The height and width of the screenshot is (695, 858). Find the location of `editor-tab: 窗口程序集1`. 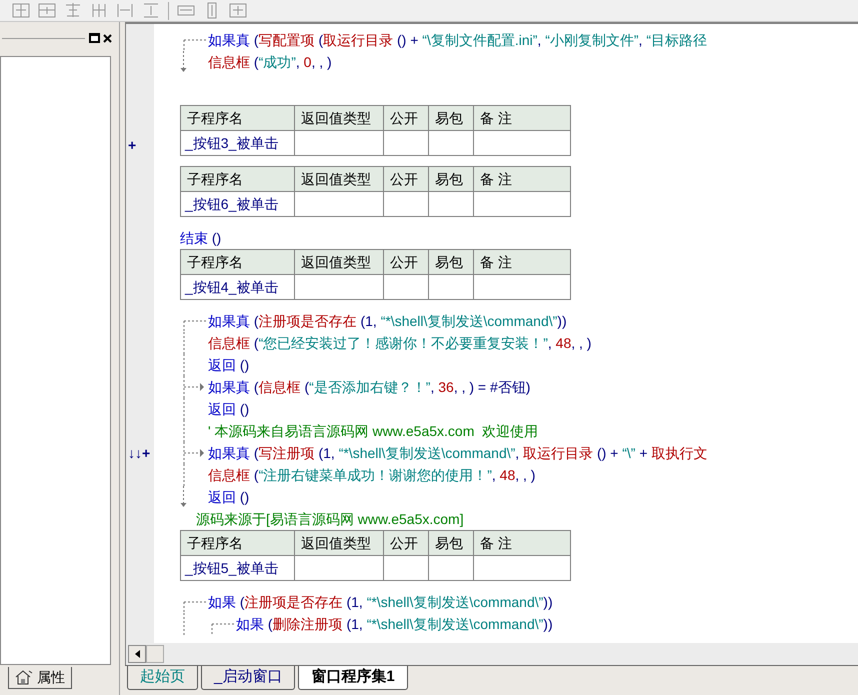

editor-tab: 窗口程序集1 is located at coordinates (353, 678).